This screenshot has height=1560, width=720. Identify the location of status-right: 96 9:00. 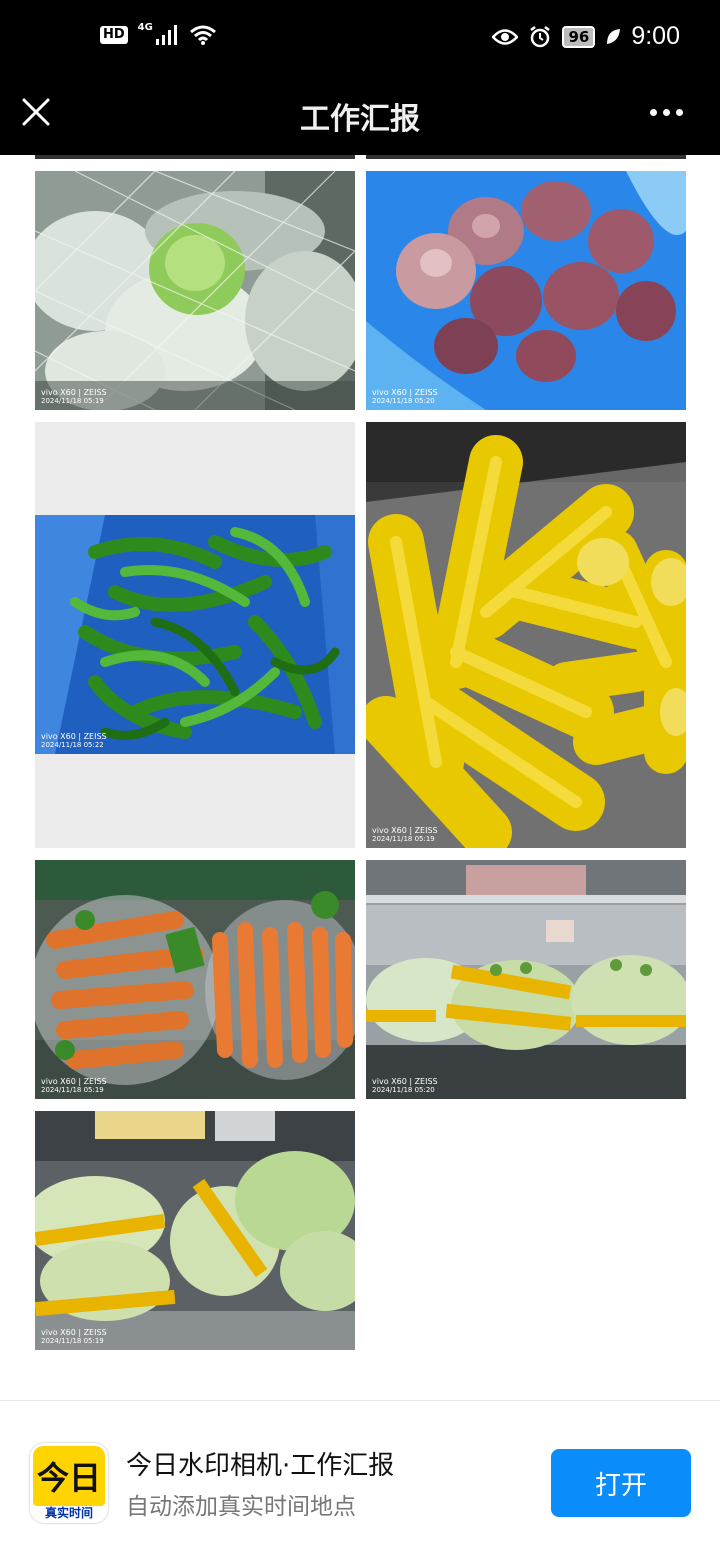
(586, 36).